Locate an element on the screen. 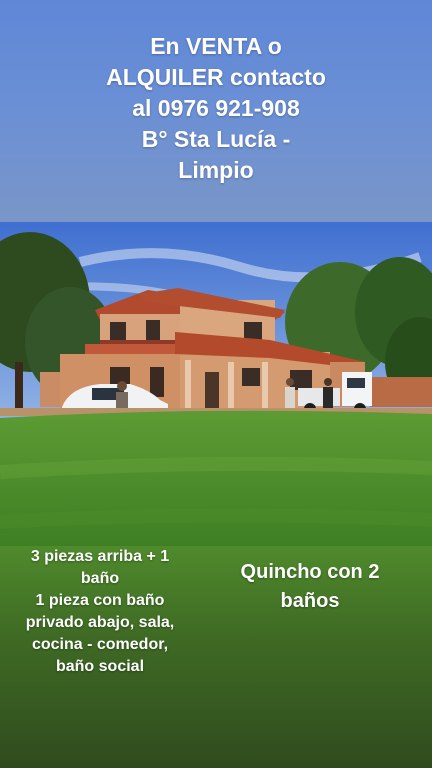  rooms-line-6: baño social is located at coordinates (100, 666).